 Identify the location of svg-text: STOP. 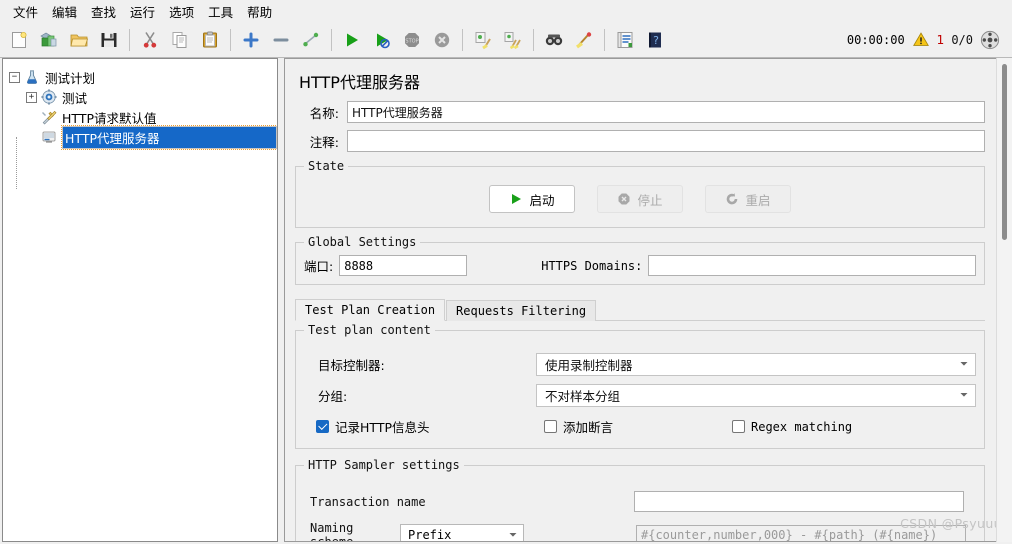
(411, 41).